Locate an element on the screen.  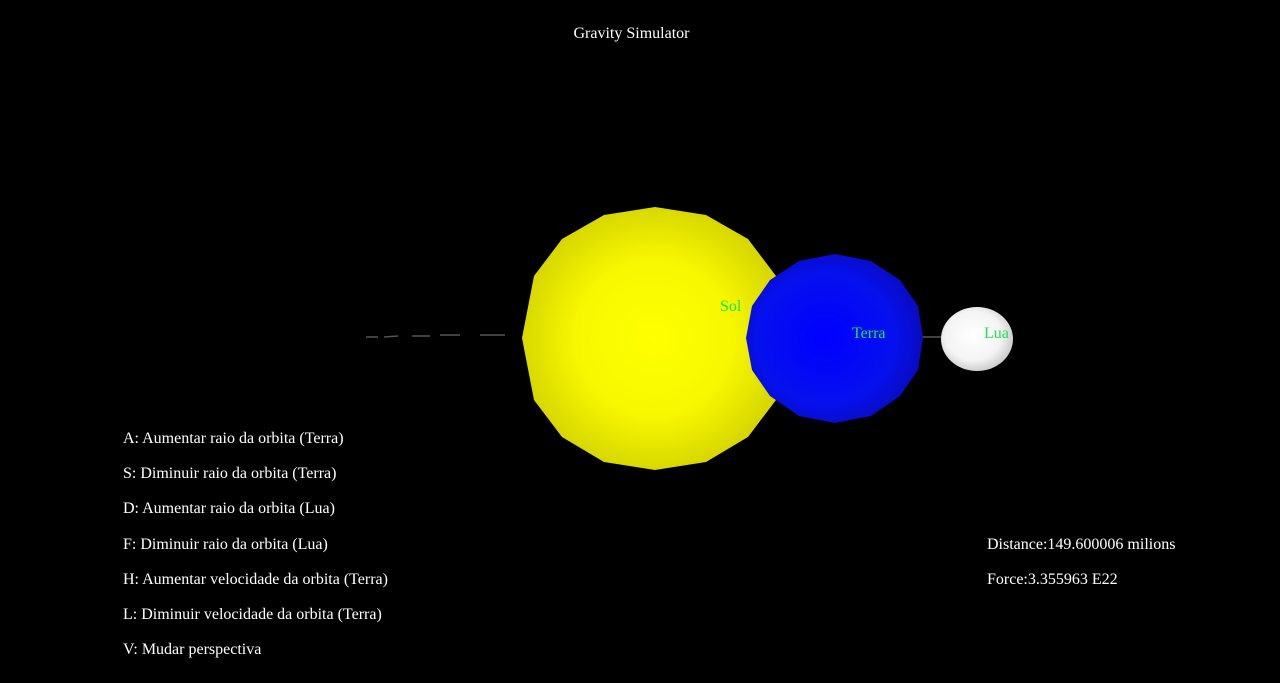
help-line-h: H: Aumentar velocidade da orbita (Terra) is located at coordinates (255, 579).